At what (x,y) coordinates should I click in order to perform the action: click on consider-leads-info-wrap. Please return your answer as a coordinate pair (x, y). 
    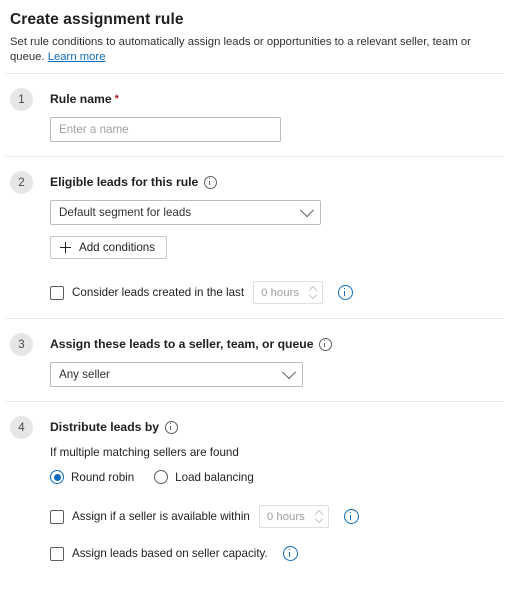
    Looking at the image, I should click on (343, 292).